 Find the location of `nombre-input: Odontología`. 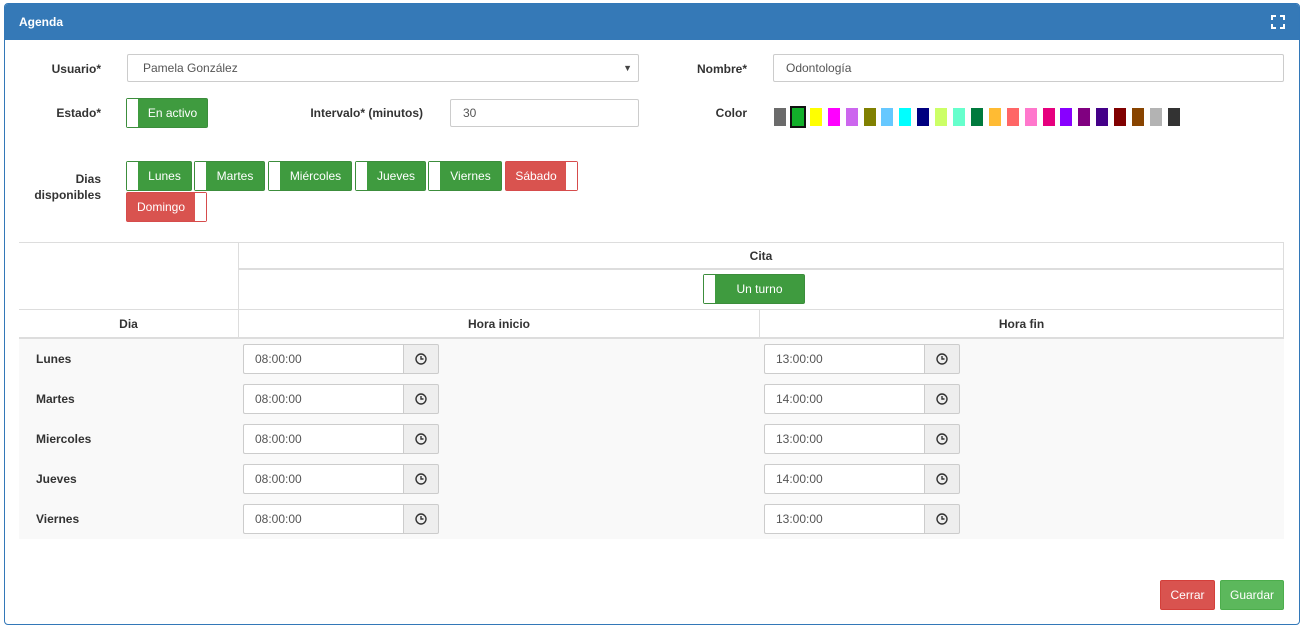

nombre-input: Odontología is located at coordinates (1028, 68).